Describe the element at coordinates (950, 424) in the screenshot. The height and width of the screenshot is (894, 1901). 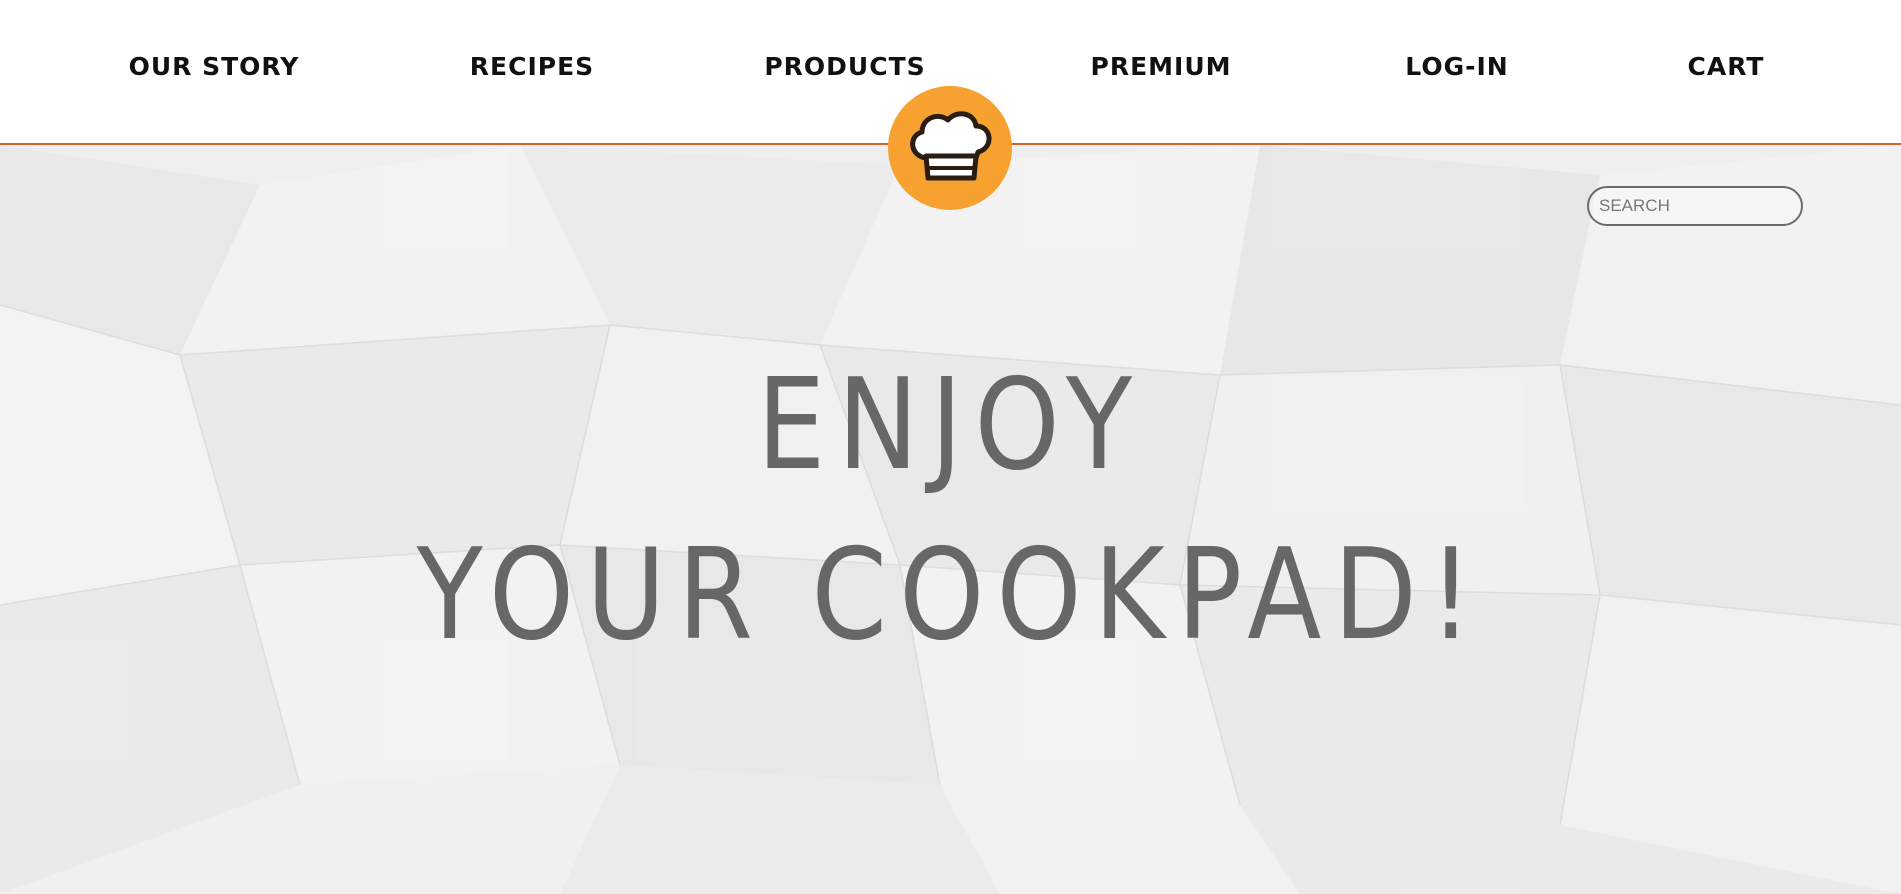
I see `hero-title-line-1: ENJOY` at that location.